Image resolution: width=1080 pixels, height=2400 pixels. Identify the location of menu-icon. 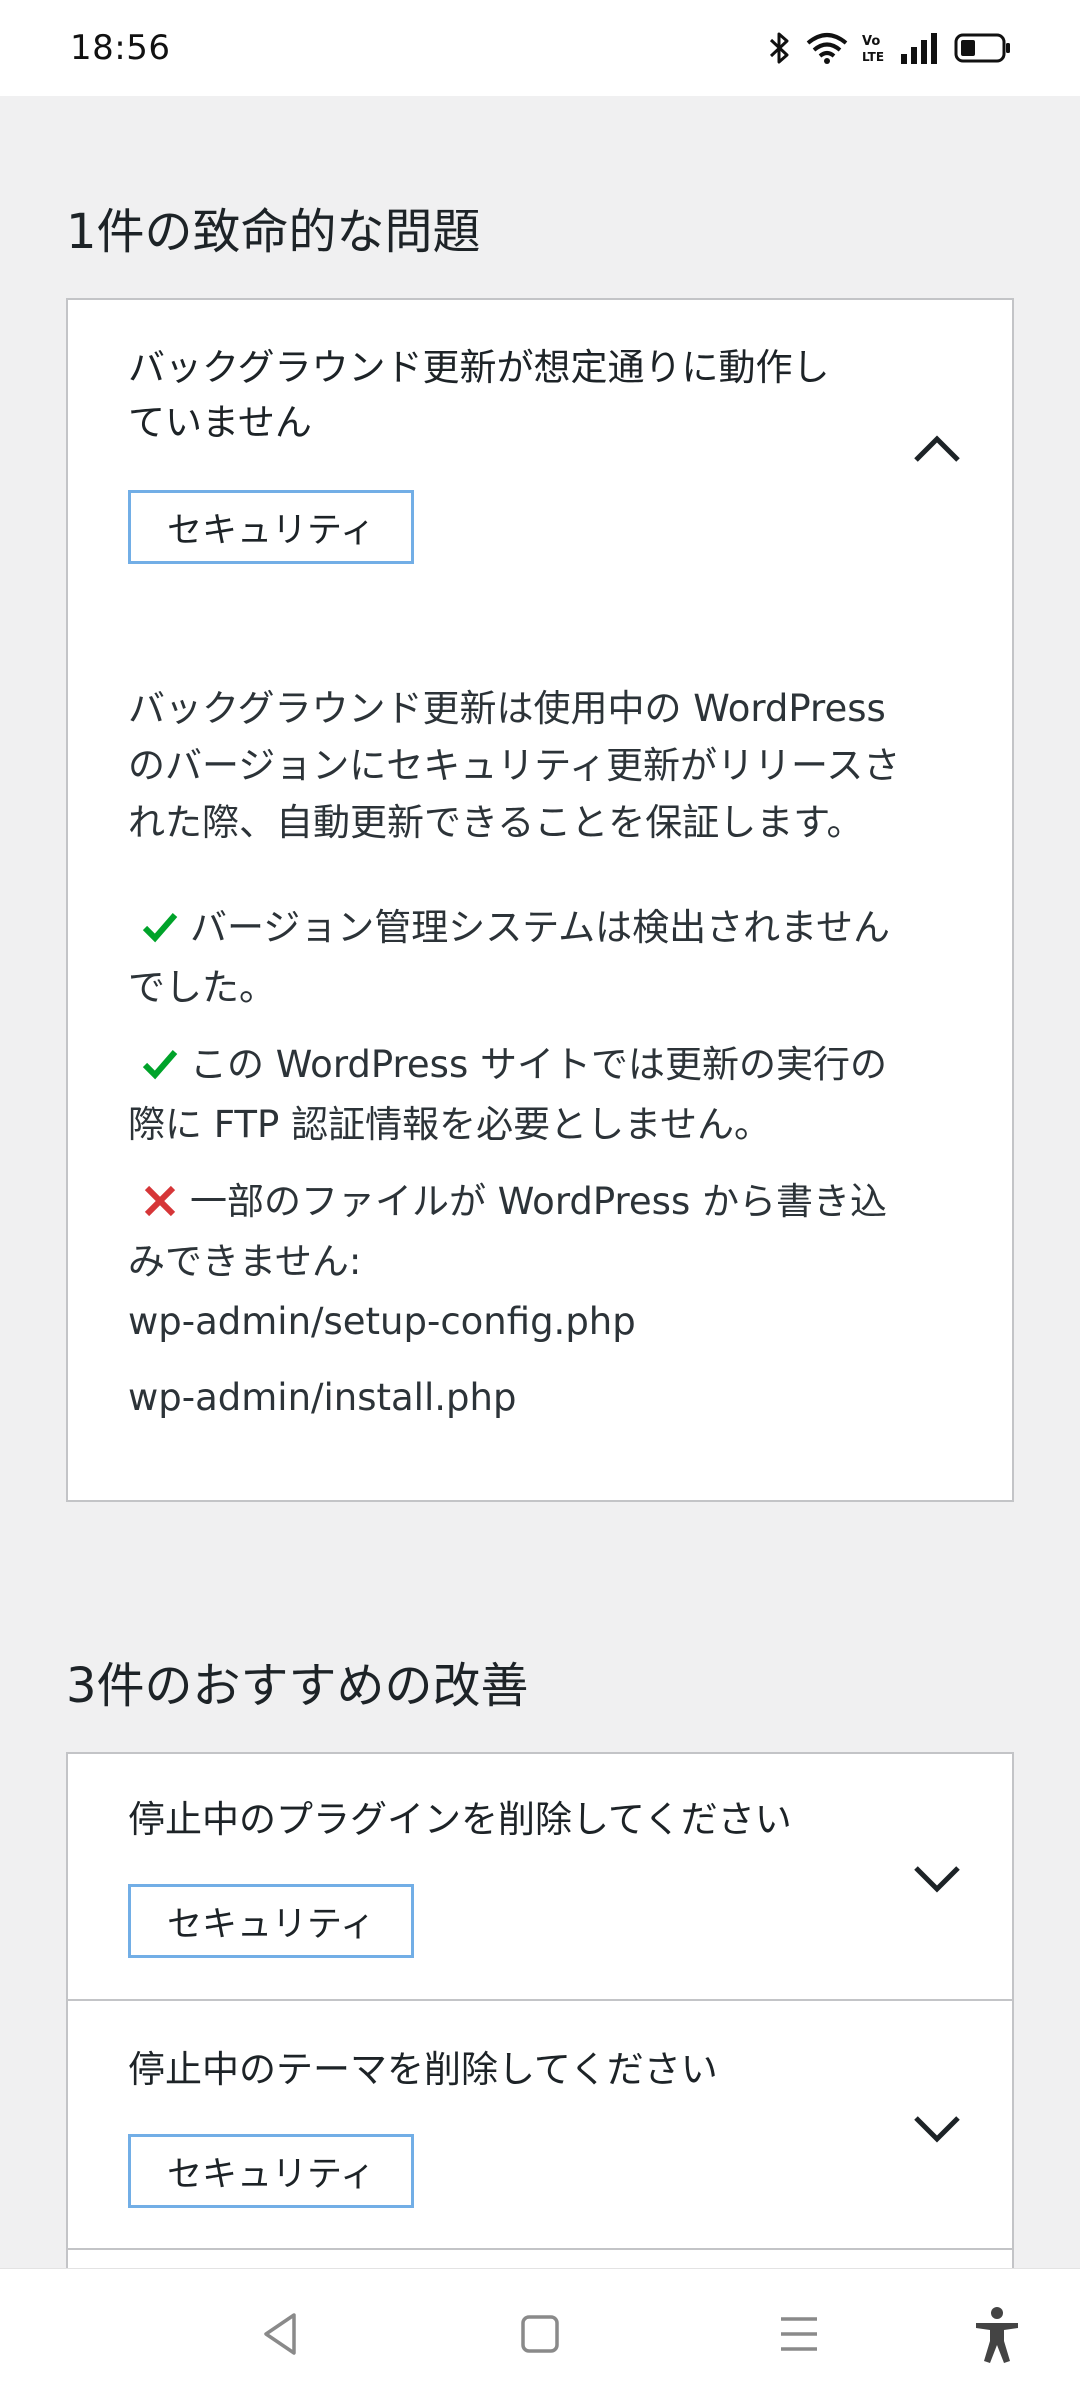
(799, 2334).